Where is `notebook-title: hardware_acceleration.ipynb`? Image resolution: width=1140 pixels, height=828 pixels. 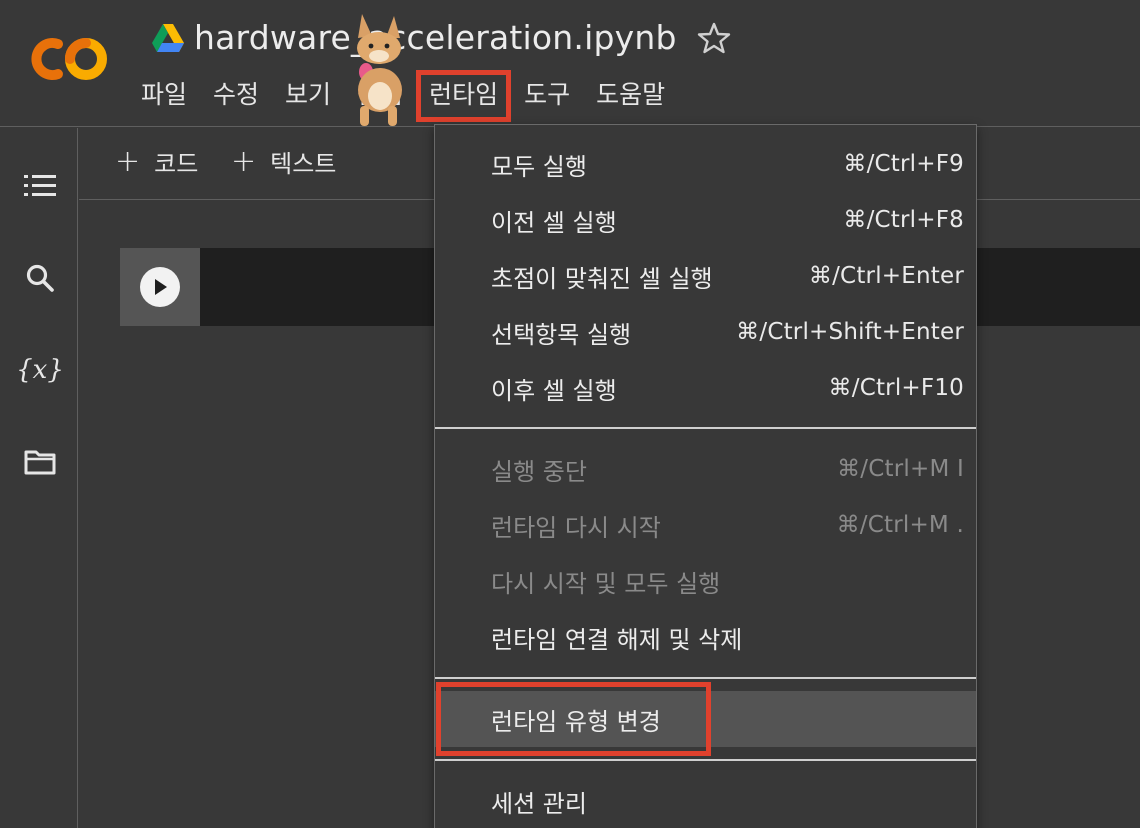
notebook-title: hardware_acceleration.ipynb is located at coordinates (435, 37).